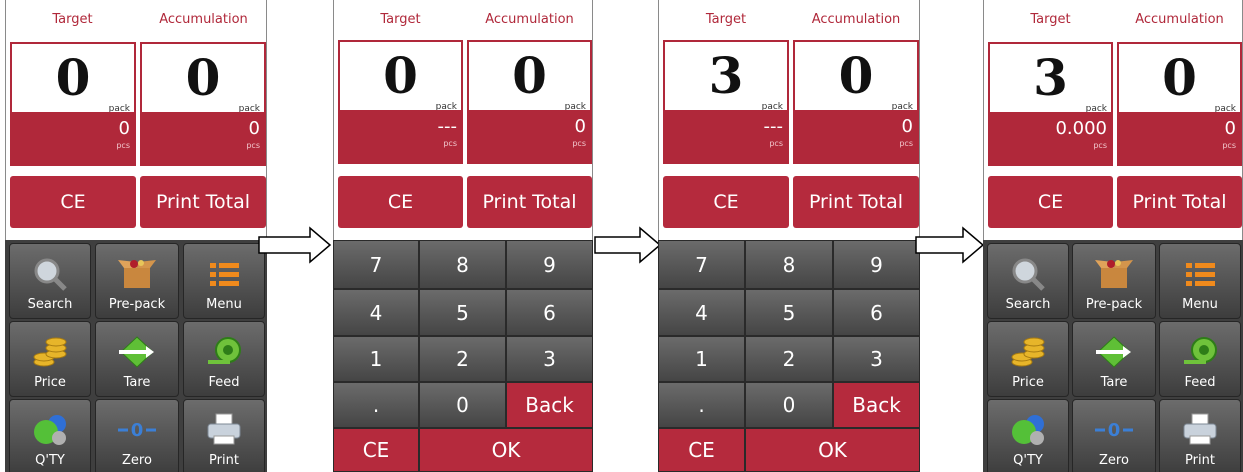  What do you see at coordinates (1113, 352) in the screenshot?
I see `tare-arrow-icon` at bounding box center [1113, 352].